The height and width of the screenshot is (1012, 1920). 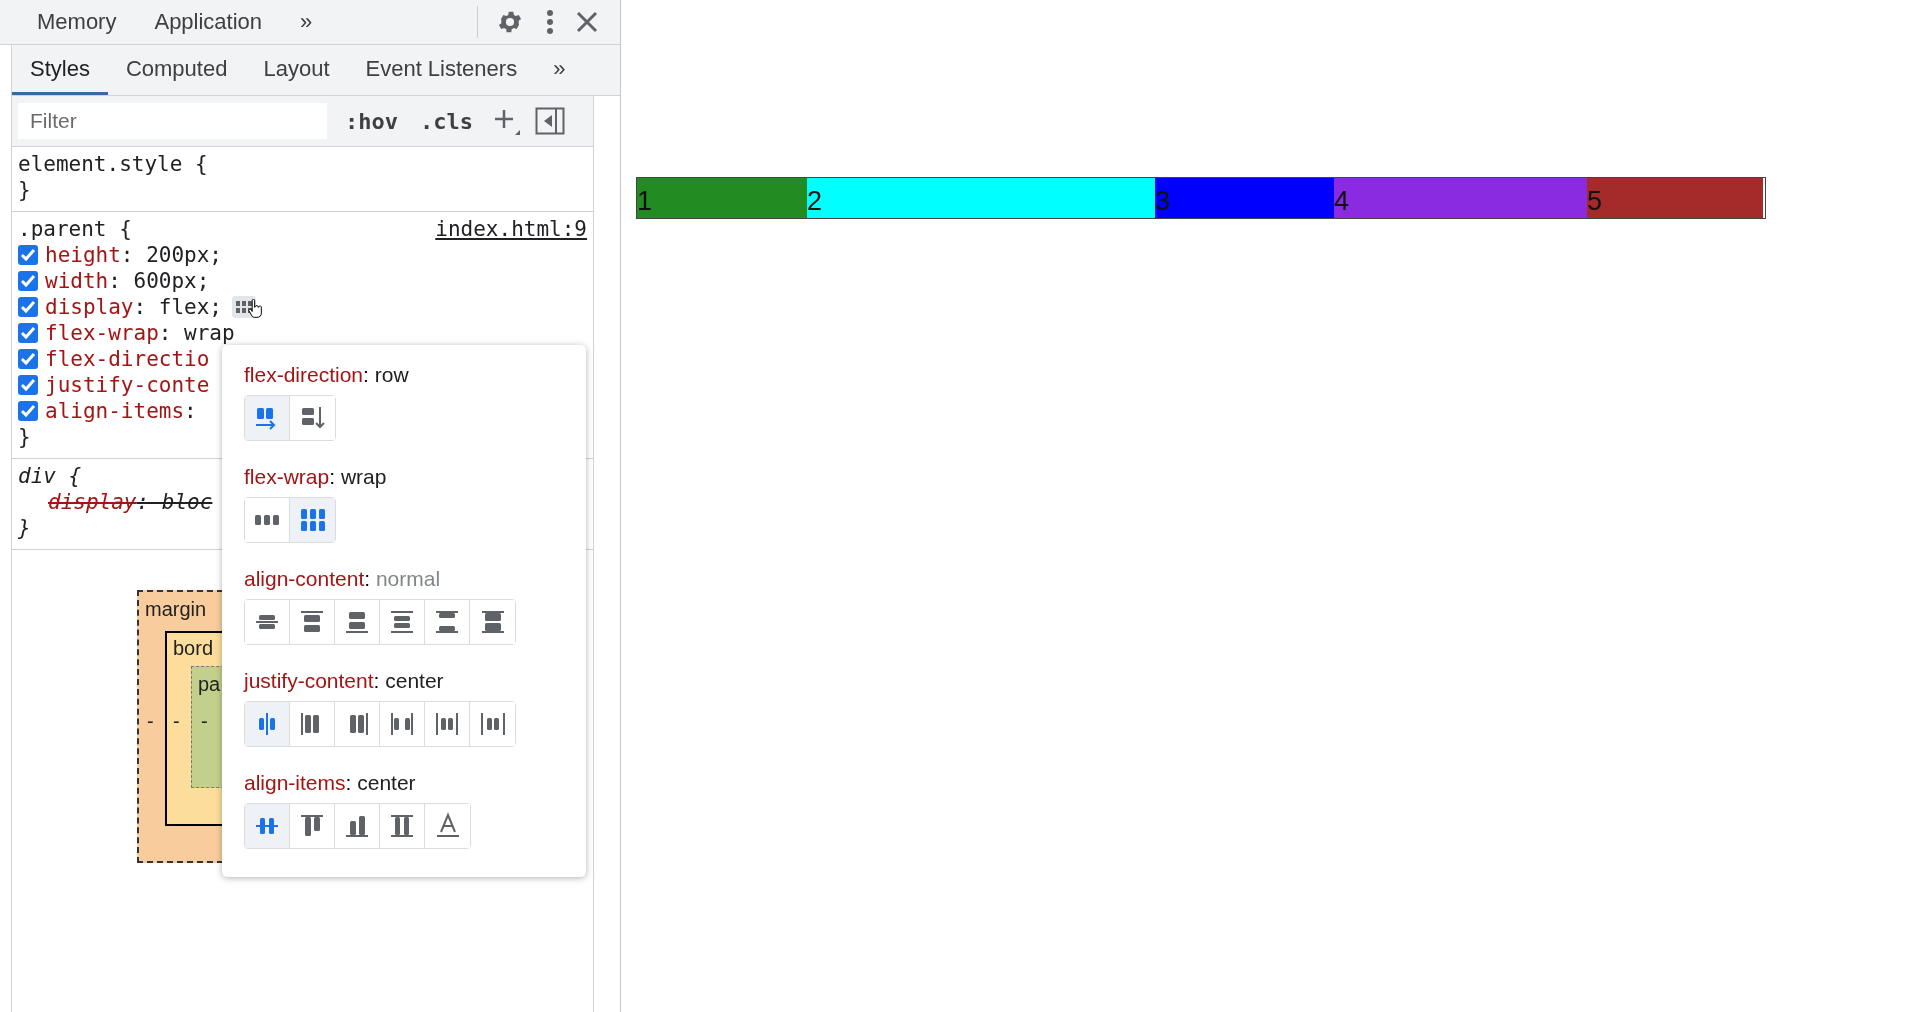 I want to click on margin-value: -, so click(x=150, y=721).